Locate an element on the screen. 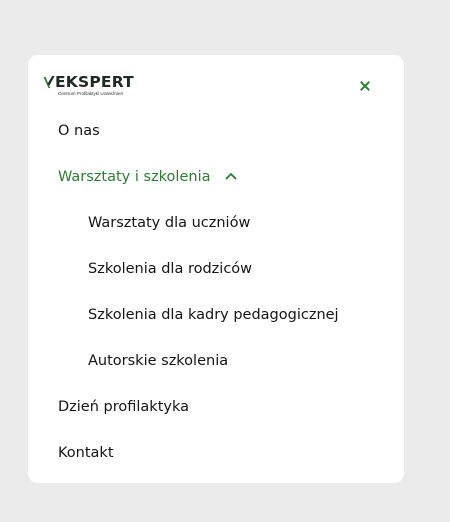  submenu-item-label: Autorskie szkolenia is located at coordinates (158, 361).